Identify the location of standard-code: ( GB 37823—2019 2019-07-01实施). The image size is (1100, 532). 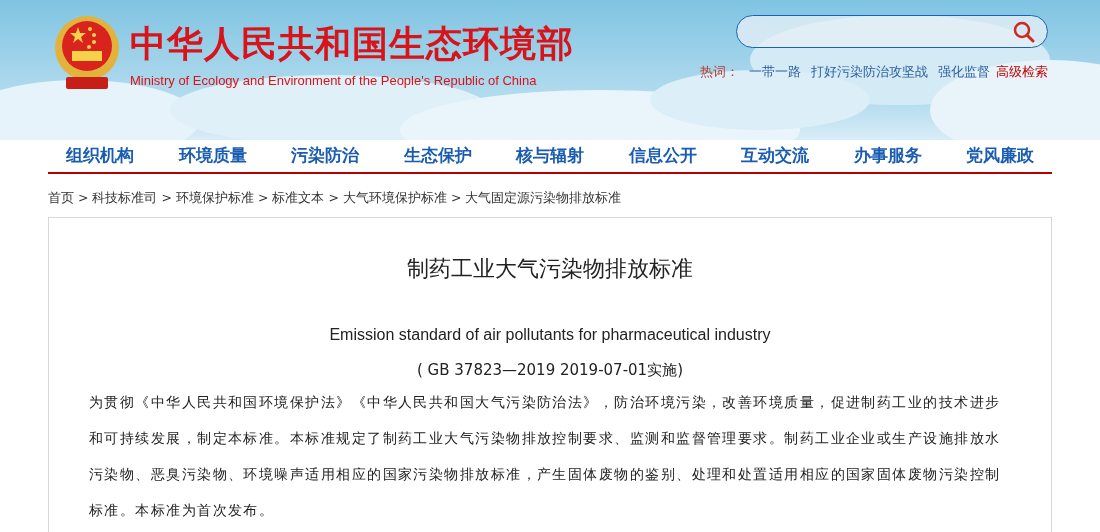
(550, 371).